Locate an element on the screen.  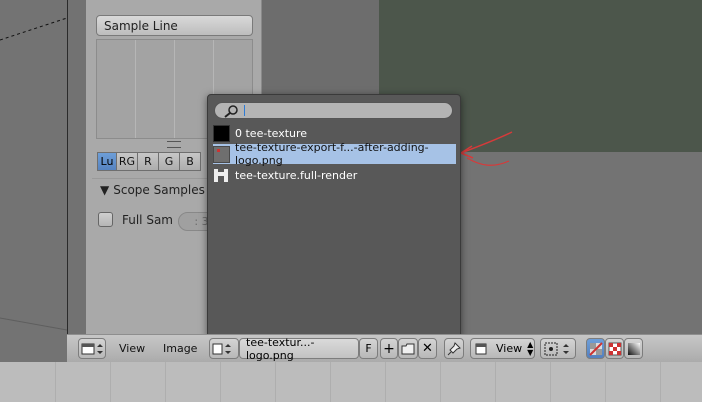
plus-icon: + is located at coordinates (389, 348).